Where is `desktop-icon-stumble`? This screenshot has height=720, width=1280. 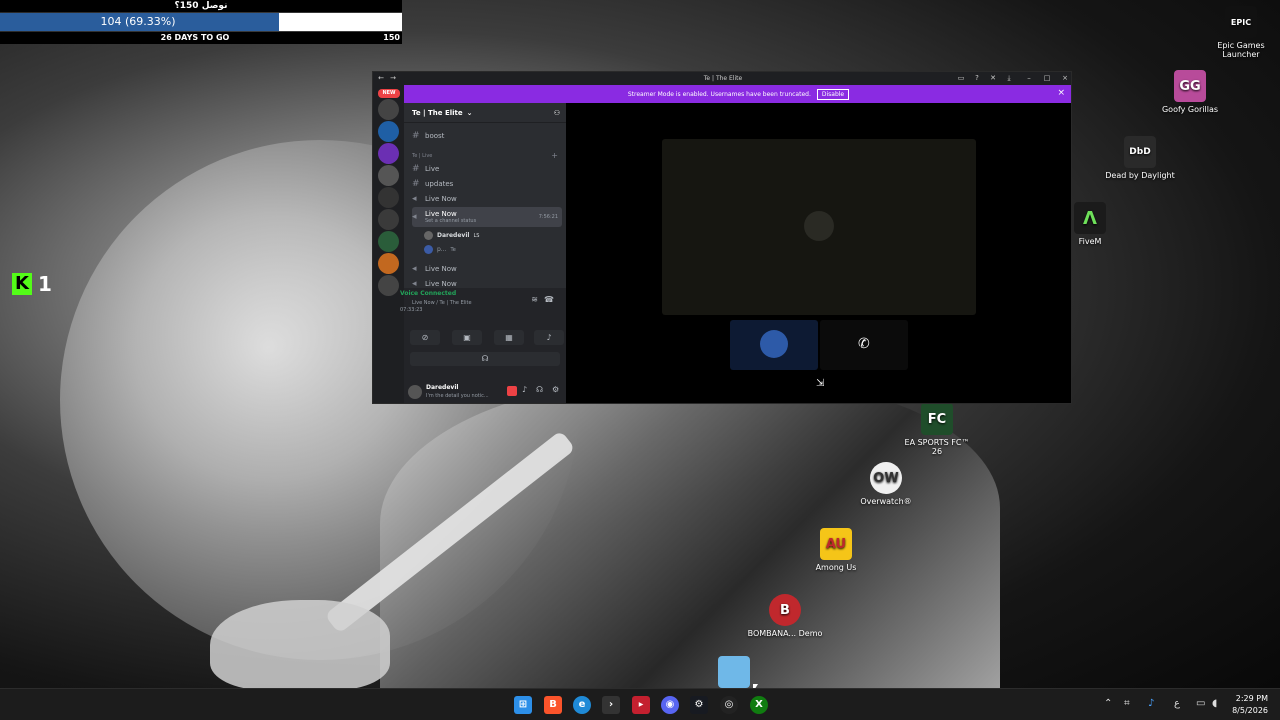
desktop-icon-stumble is located at coordinates (734, 673).